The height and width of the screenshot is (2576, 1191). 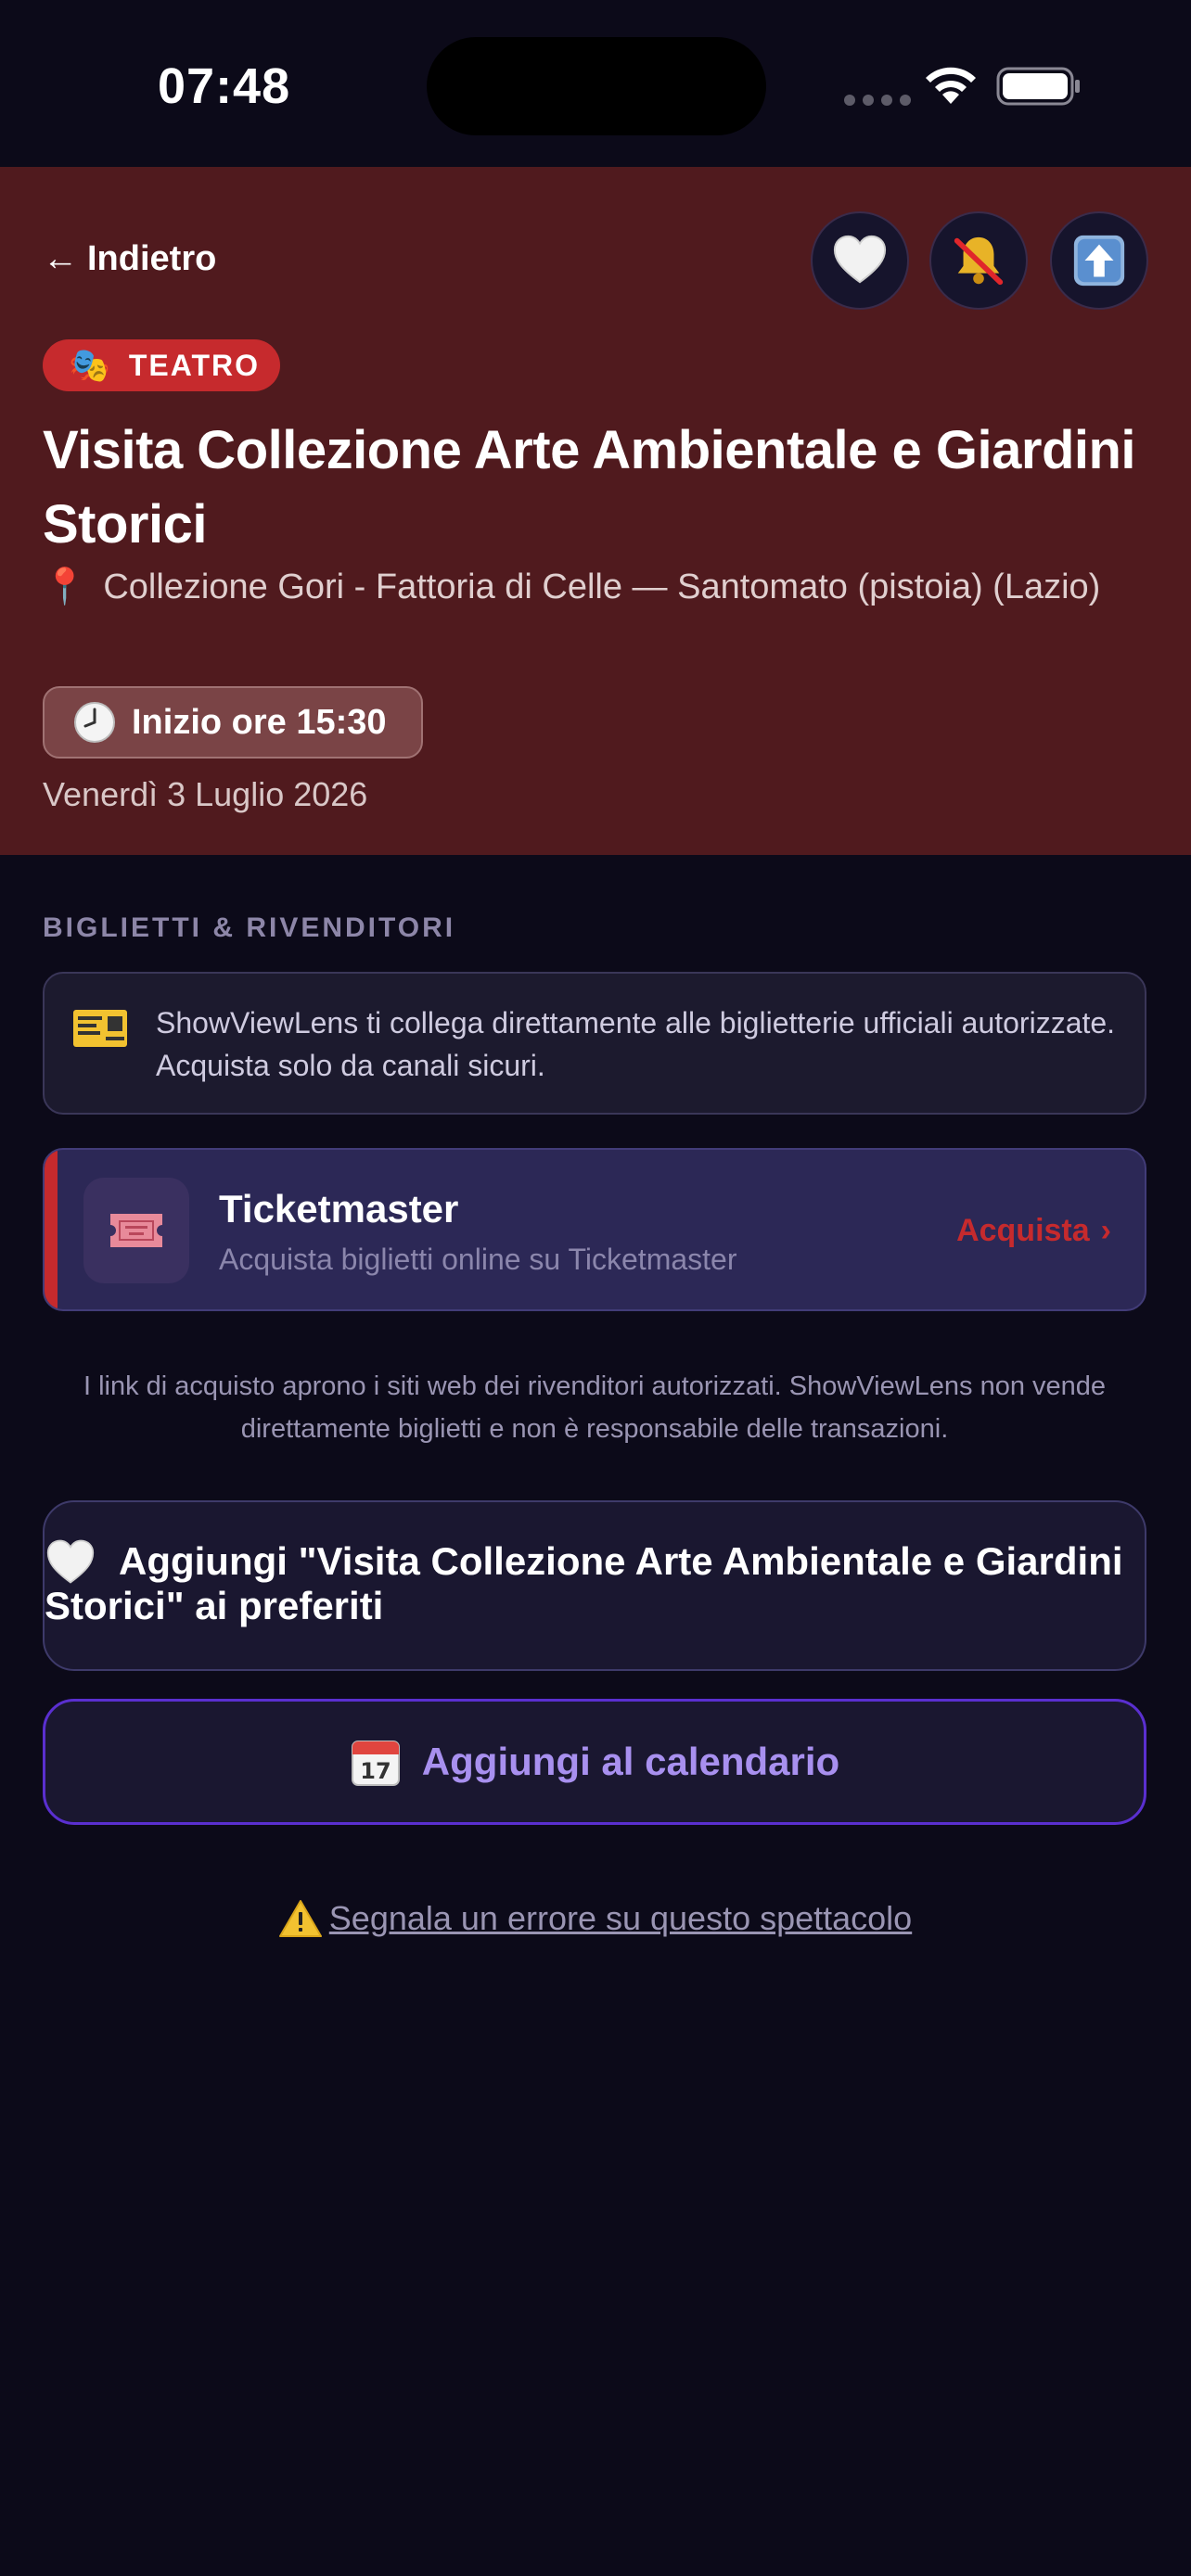 I want to click on event-date: Venerdì 3 Luglio 2026, so click(x=205, y=794).